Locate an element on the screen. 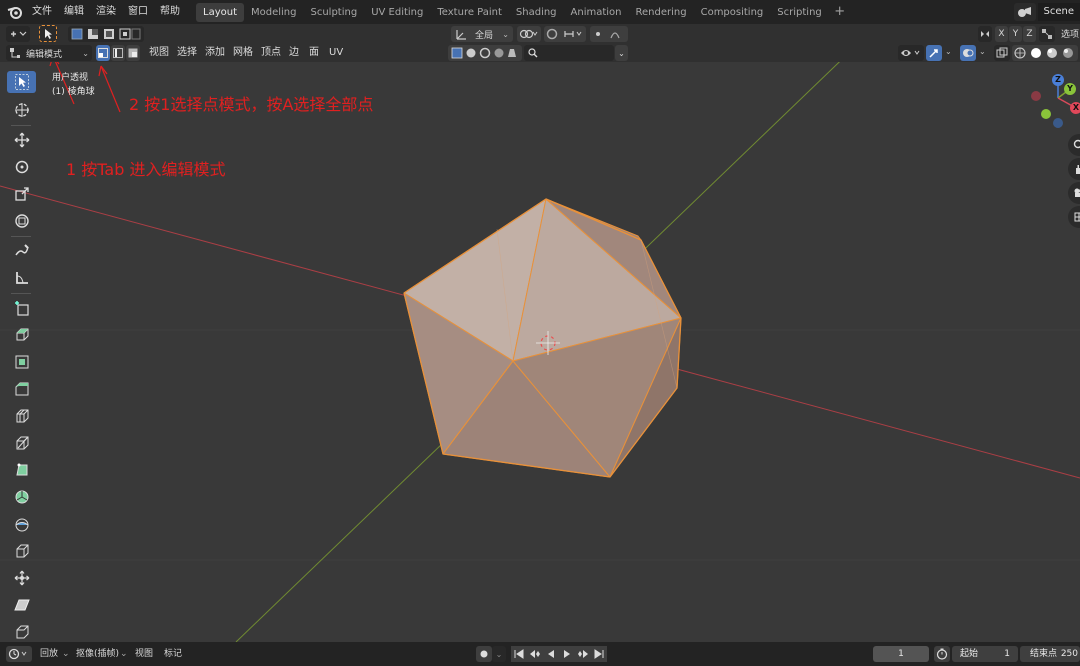 The width and height of the screenshot is (1080, 666). toolbar-divider is located at coordinates (21, 236).